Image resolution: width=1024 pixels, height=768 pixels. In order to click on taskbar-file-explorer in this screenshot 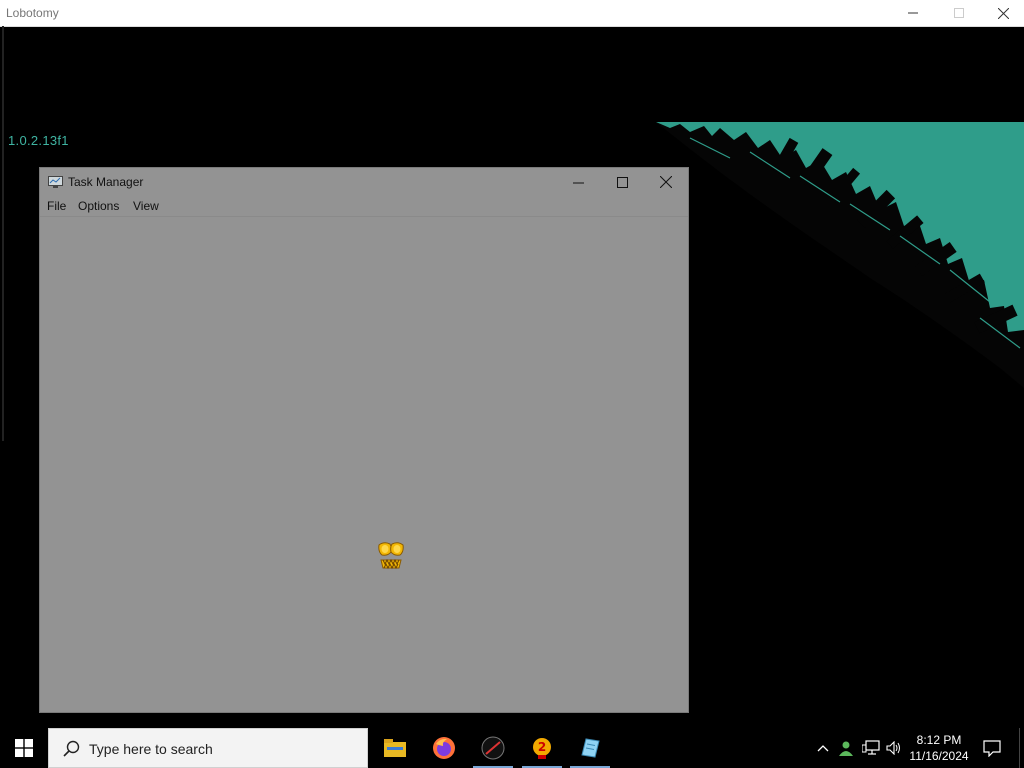, I will do `click(395, 748)`.